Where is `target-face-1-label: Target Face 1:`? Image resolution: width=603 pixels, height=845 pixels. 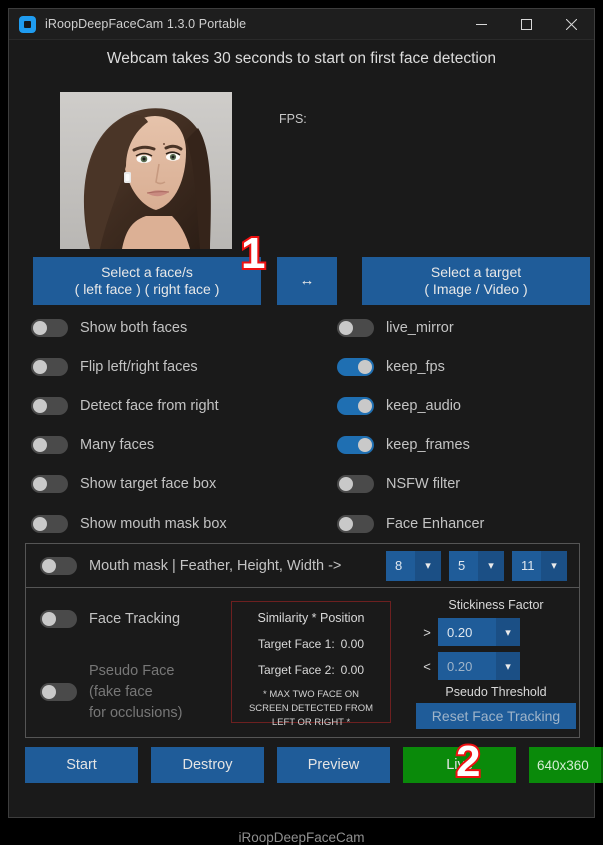 target-face-1-label: Target Face 1: is located at coordinates (296, 644).